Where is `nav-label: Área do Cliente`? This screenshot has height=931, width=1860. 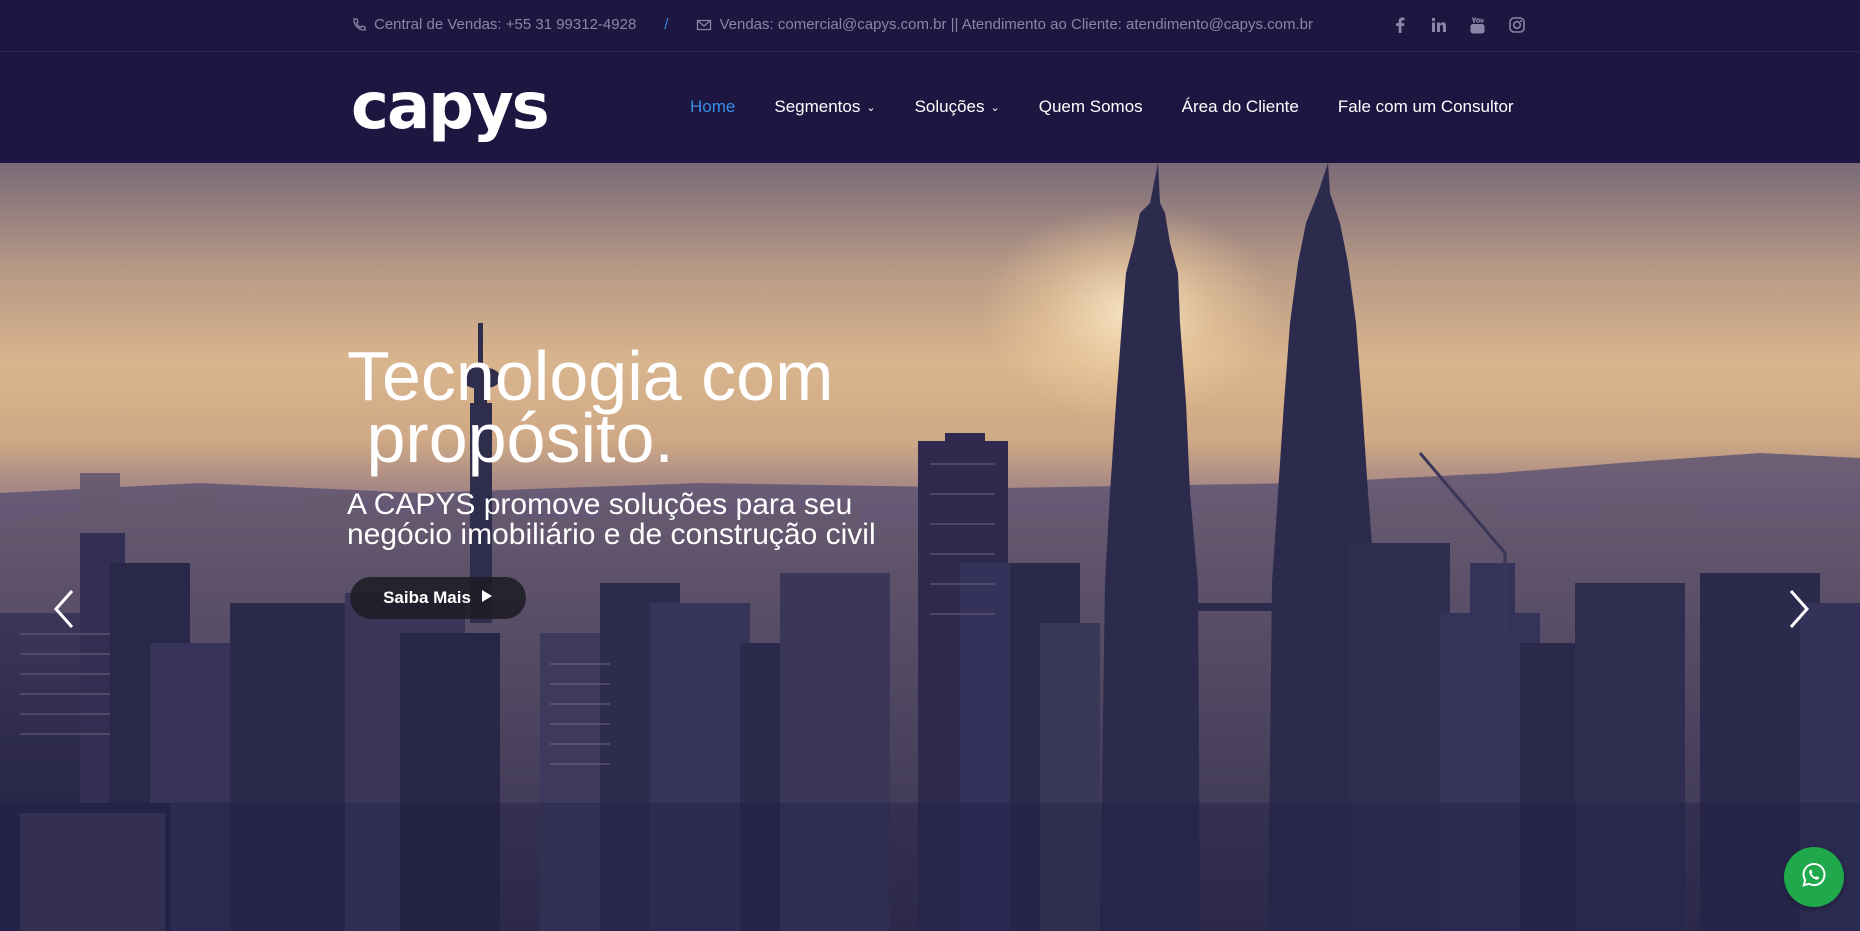 nav-label: Área do Cliente is located at coordinates (1240, 106).